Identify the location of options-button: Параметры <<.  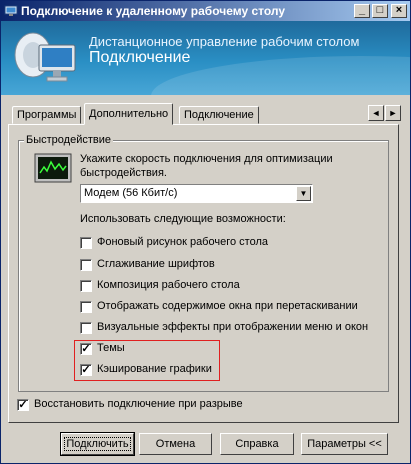
(344, 444).